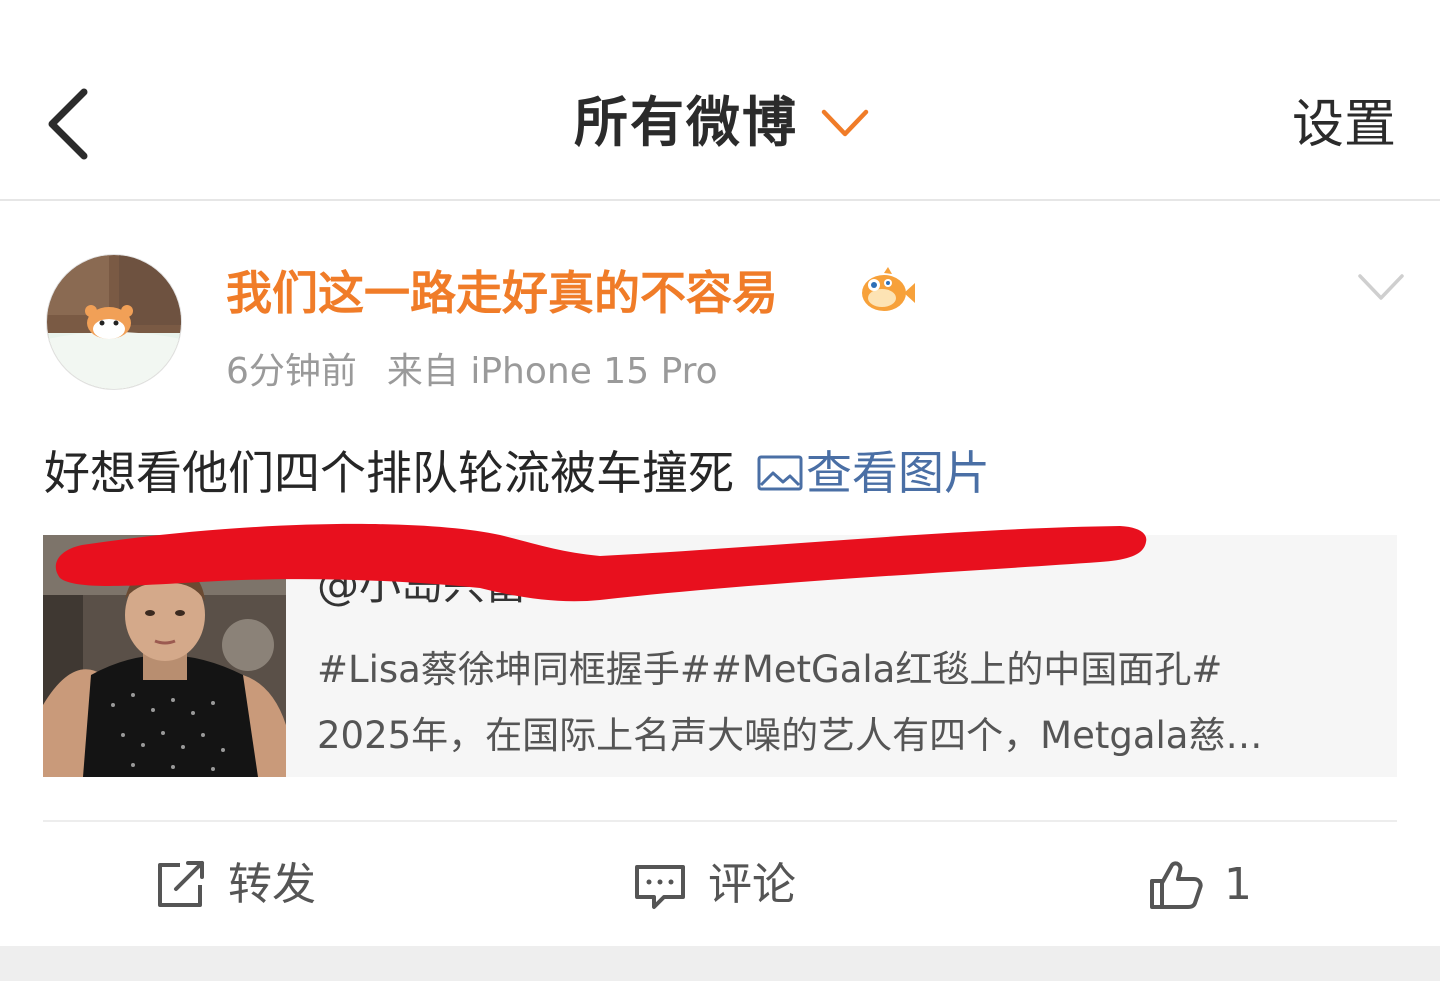  What do you see at coordinates (780, 473) in the screenshot?
I see `image-icon` at bounding box center [780, 473].